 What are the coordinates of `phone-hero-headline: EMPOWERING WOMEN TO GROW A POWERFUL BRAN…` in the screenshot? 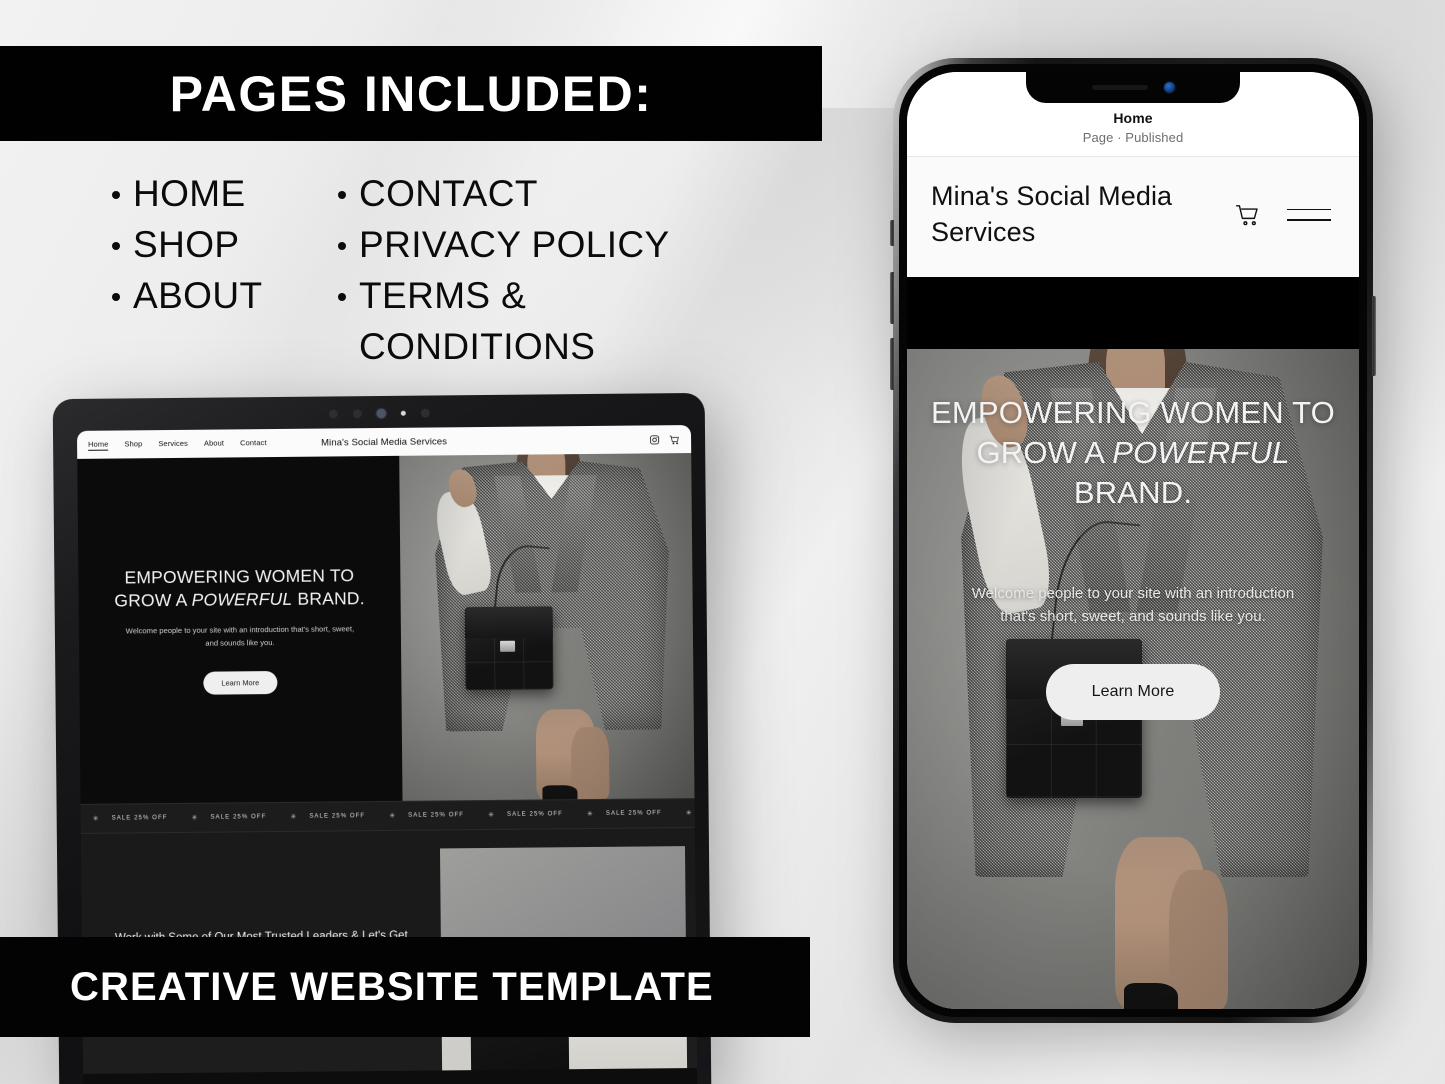 It's located at (1133, 453).